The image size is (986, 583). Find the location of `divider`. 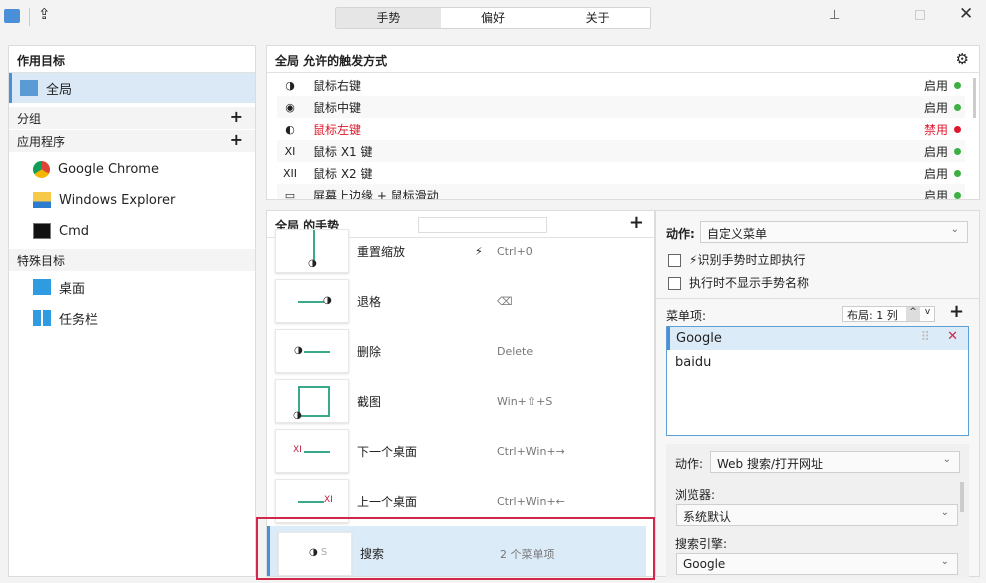

divider is located at coordinates (817, 298).